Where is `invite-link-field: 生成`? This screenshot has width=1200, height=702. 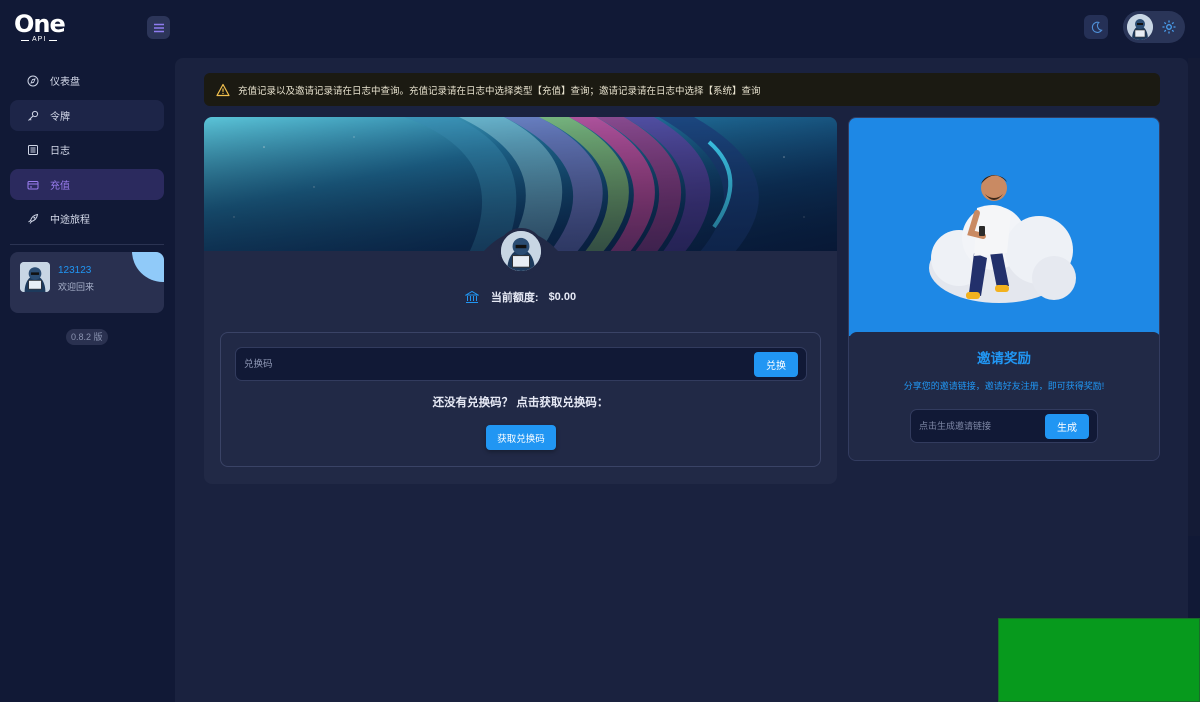
invite-link-field: 生成 is located at coordinates (1004, 426).